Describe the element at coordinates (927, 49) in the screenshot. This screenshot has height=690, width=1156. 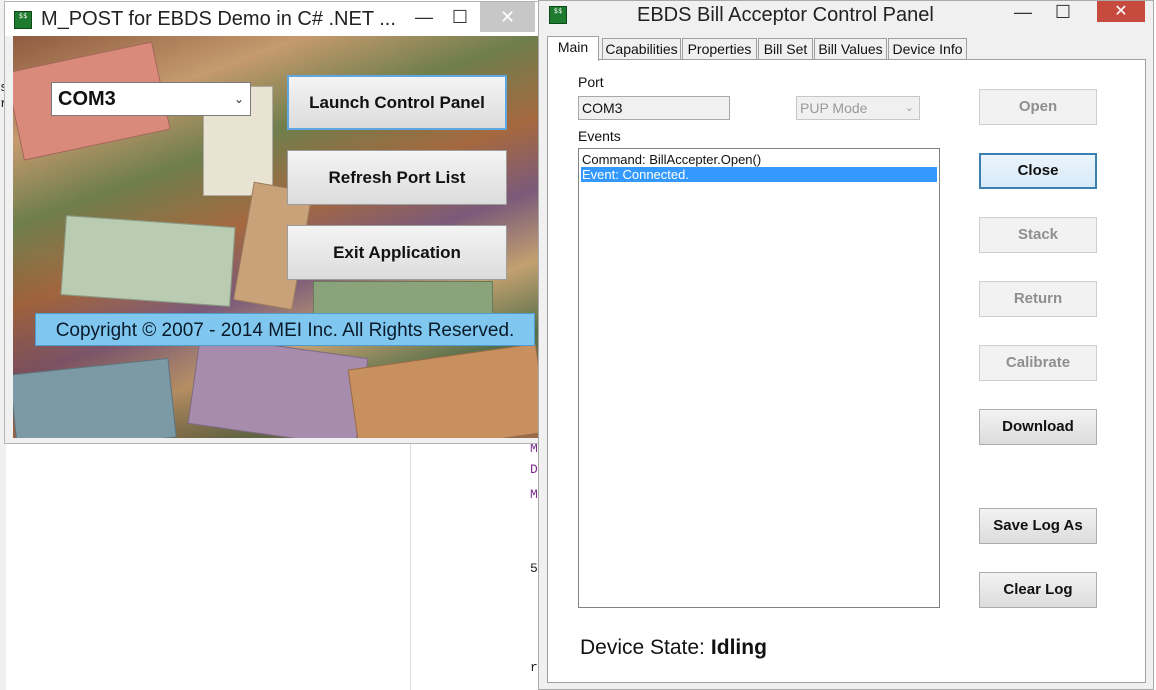
I see `tab-device-info: Device Info` at that location.